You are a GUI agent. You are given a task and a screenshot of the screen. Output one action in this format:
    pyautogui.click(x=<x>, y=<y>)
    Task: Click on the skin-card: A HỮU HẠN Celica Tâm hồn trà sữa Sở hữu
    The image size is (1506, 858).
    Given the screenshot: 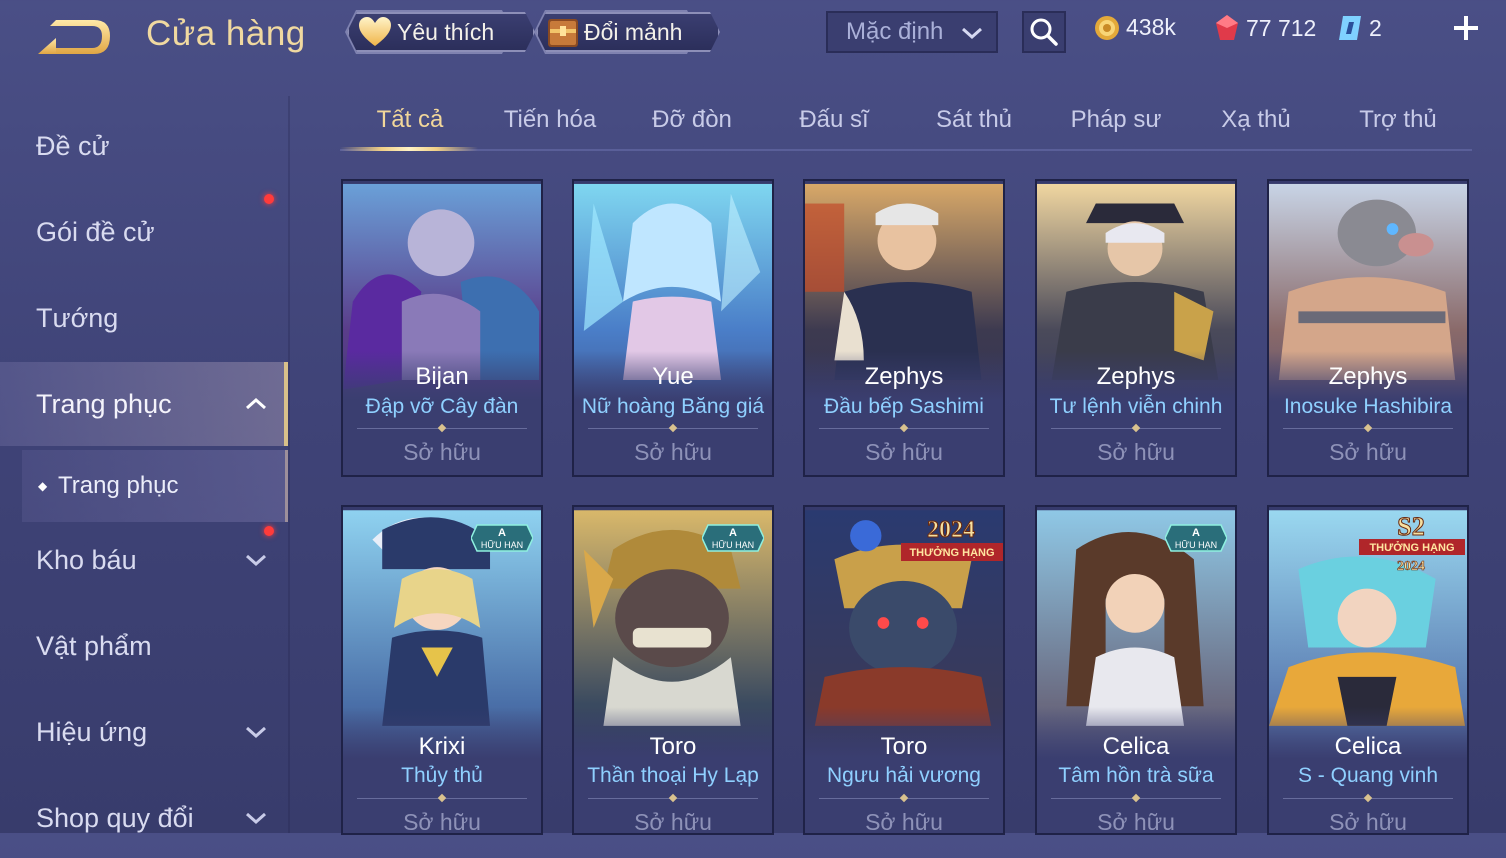 What is the action you would take?
    pyautogui.click(x=1136, y=670)
    